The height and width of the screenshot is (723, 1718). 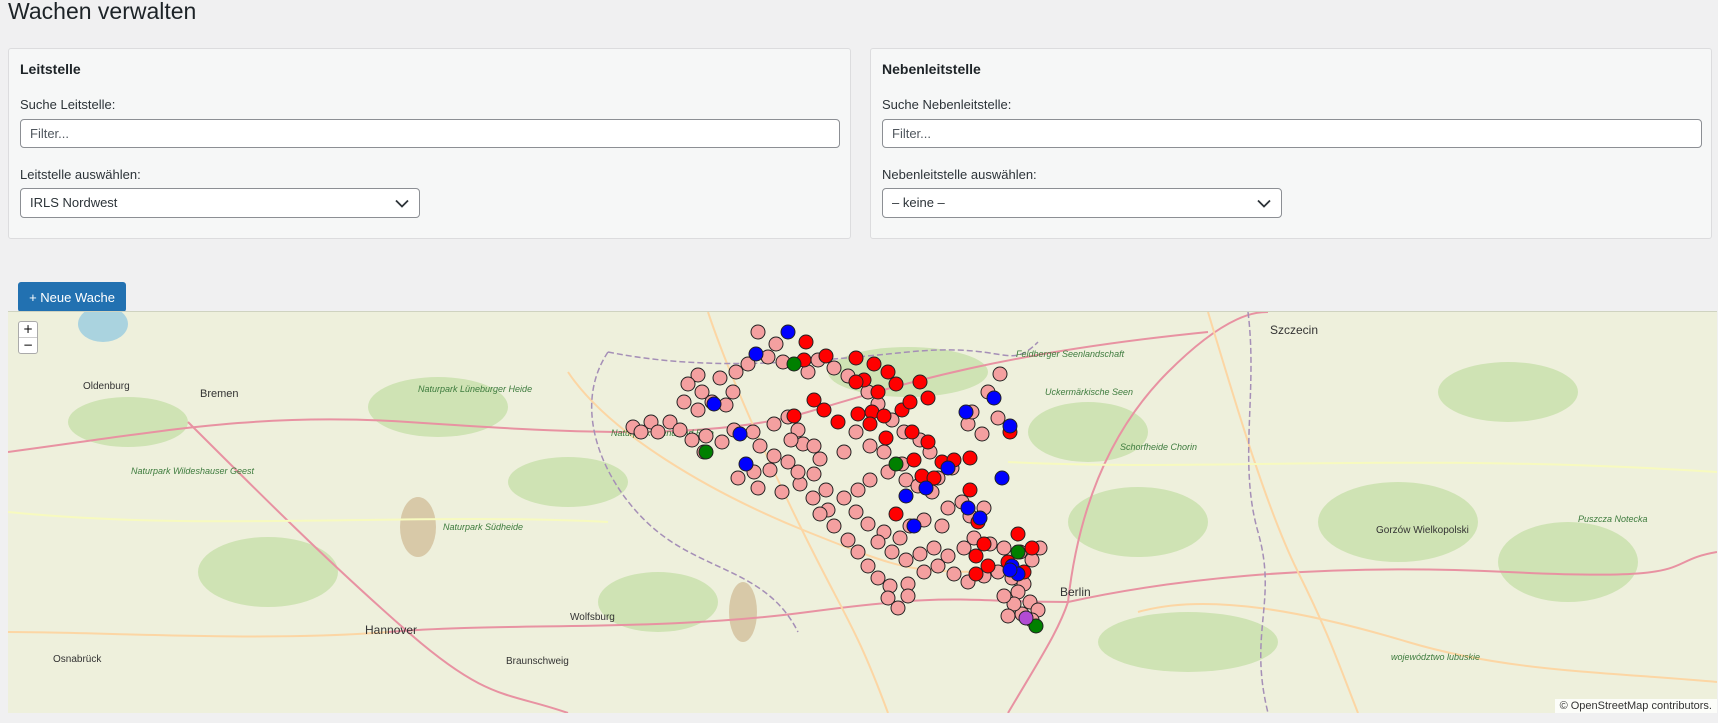 I want to click on nebenleitstelle-select: – keine –, so click(x=1082, y=203).